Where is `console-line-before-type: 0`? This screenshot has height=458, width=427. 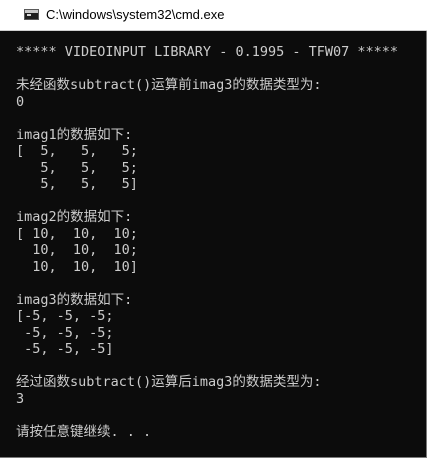 console-line-before-type: 0 is located at coordinates (20, 101).